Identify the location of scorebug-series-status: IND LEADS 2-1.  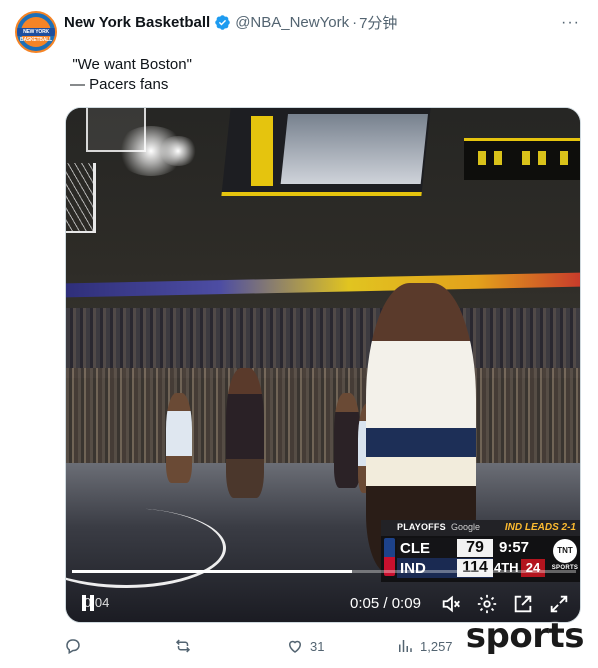
(540, 527).